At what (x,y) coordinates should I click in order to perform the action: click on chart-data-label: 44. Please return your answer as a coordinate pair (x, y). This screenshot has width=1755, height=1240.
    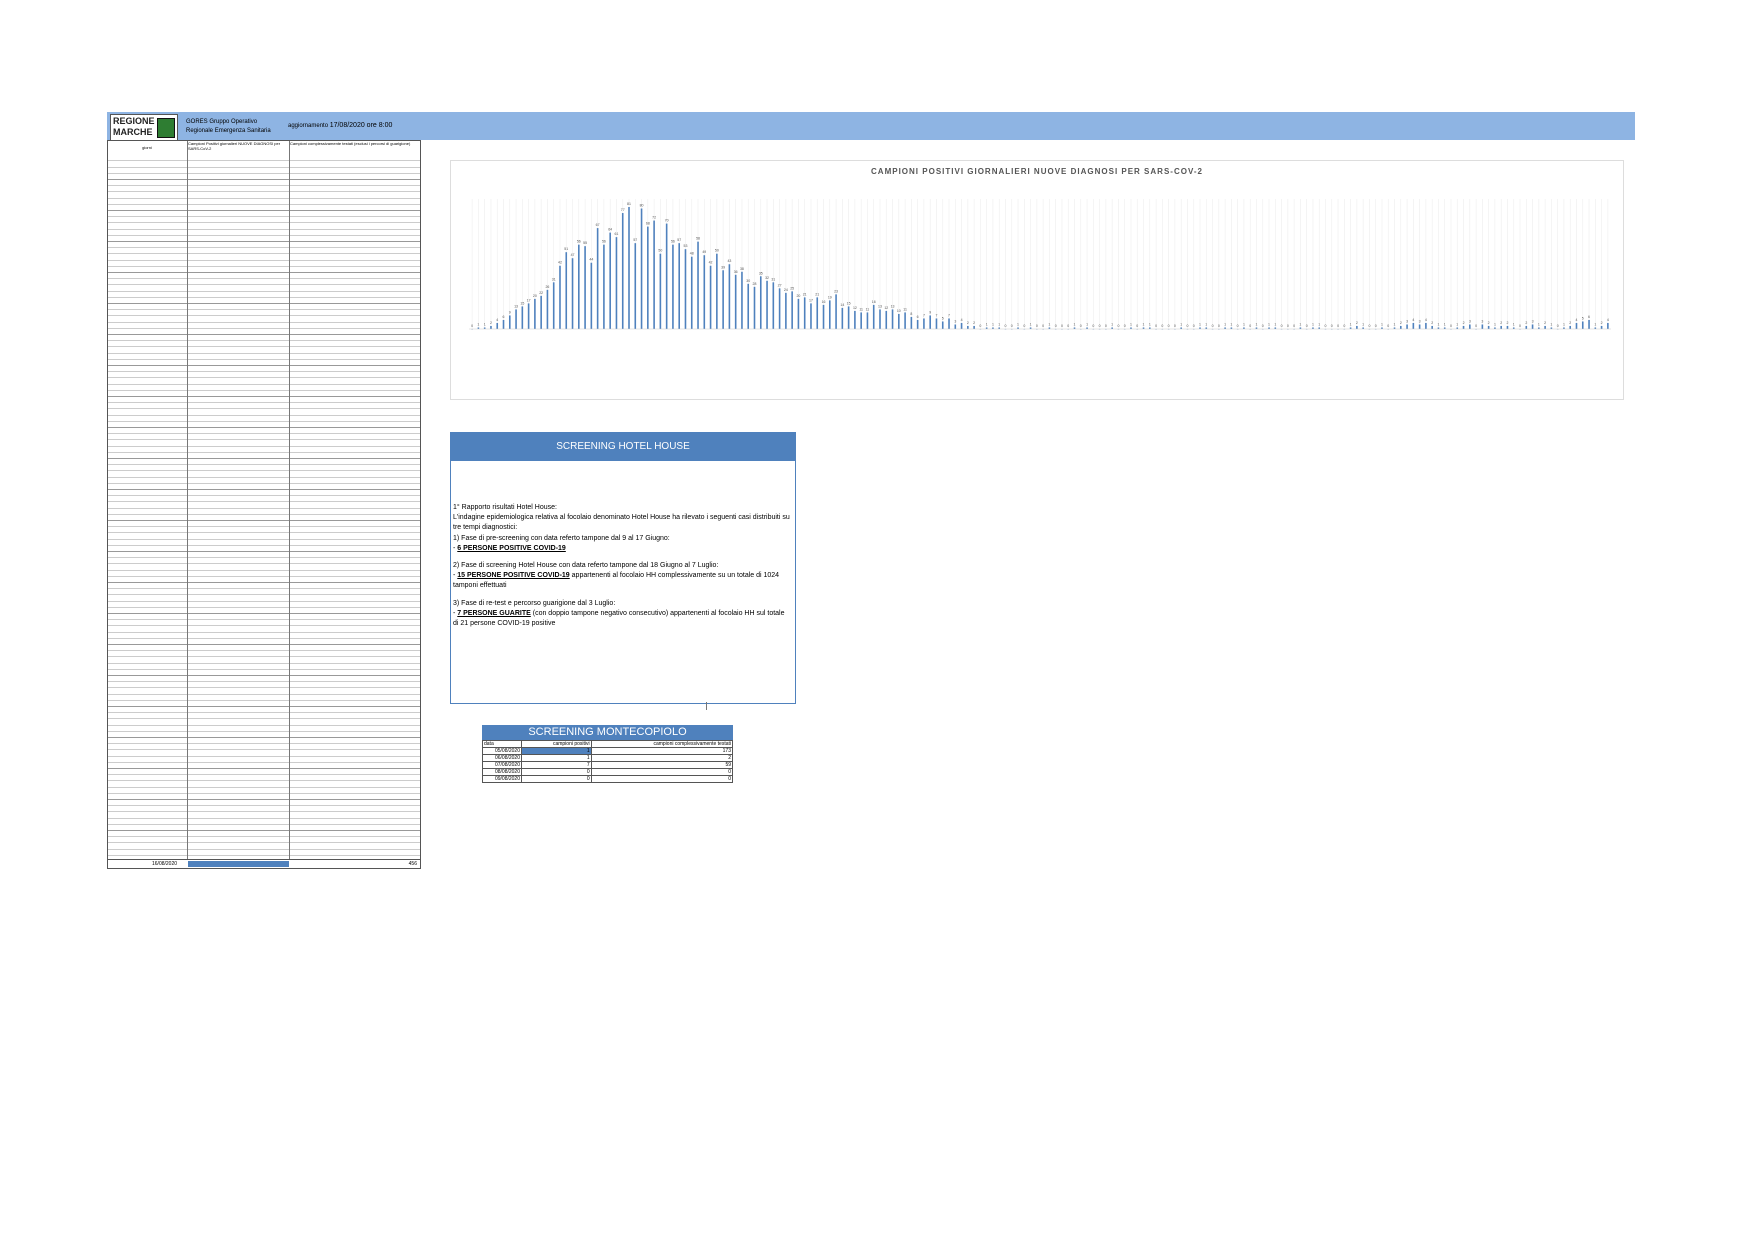
    Looking at the image, I should click on (591, 260).